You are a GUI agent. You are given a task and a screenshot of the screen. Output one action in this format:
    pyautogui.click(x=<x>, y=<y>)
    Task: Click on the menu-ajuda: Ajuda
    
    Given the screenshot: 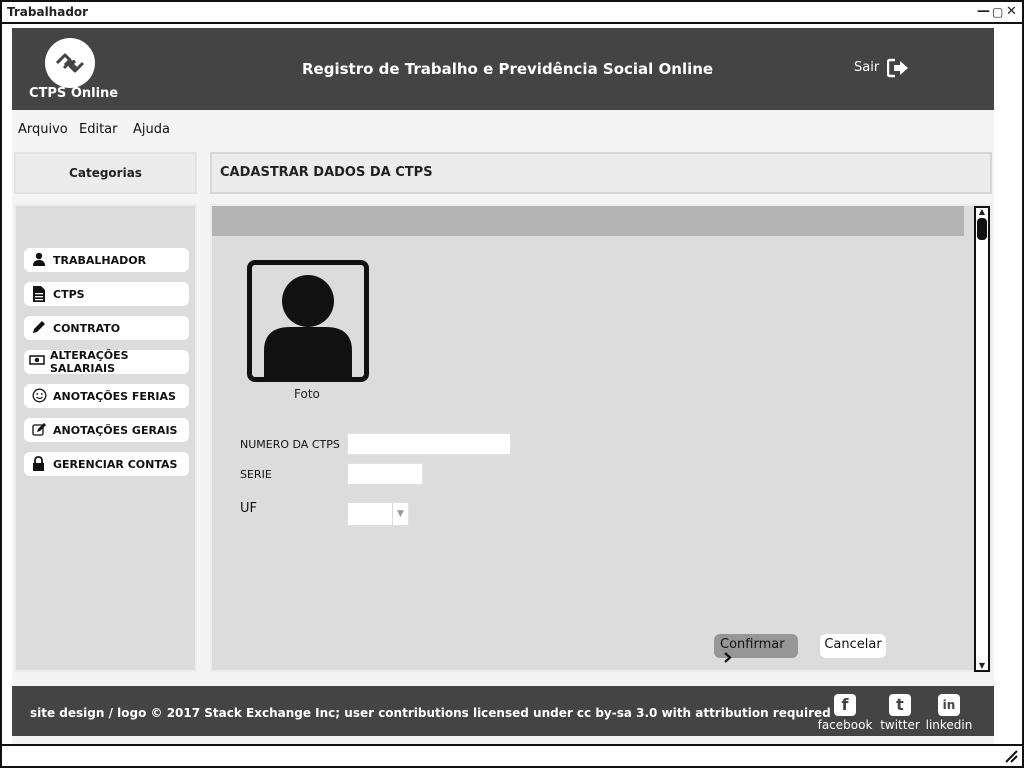 What is the action you would take?
    pyautogui.click(x=151, y=129)
    